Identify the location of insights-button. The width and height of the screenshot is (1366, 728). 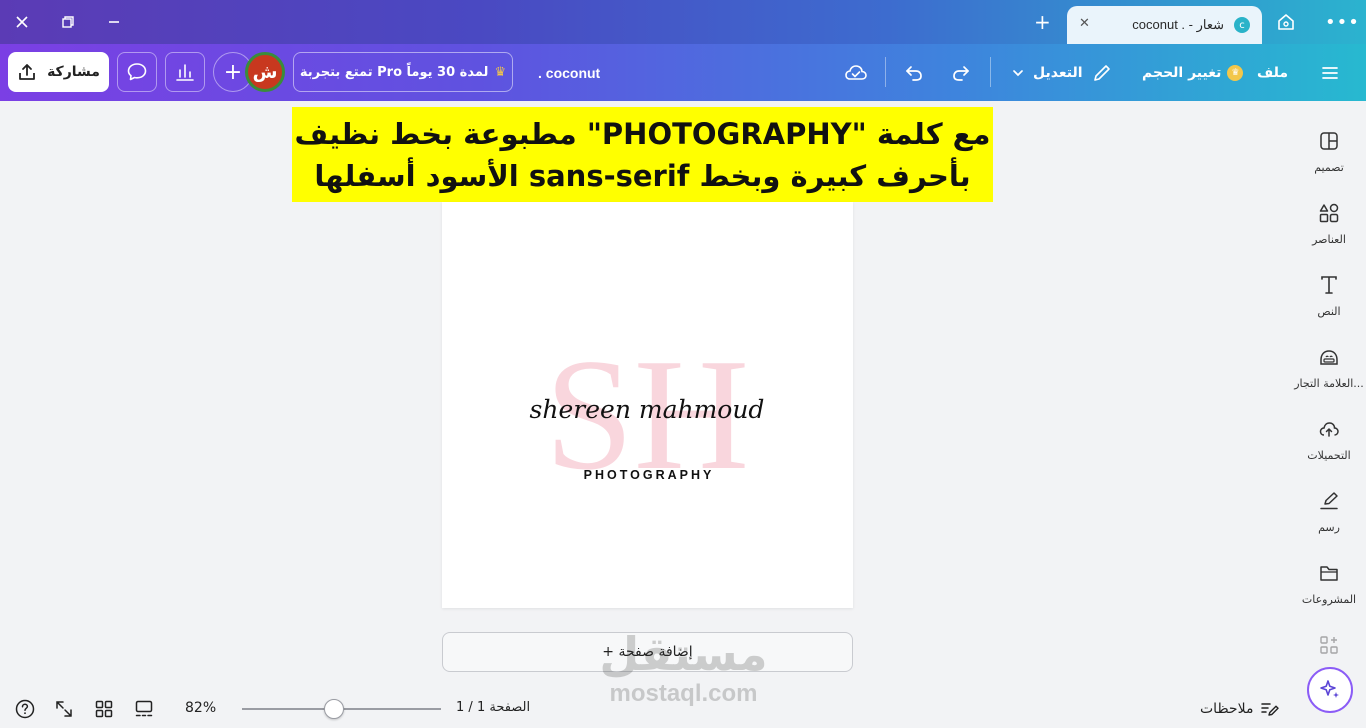
(185, 72).